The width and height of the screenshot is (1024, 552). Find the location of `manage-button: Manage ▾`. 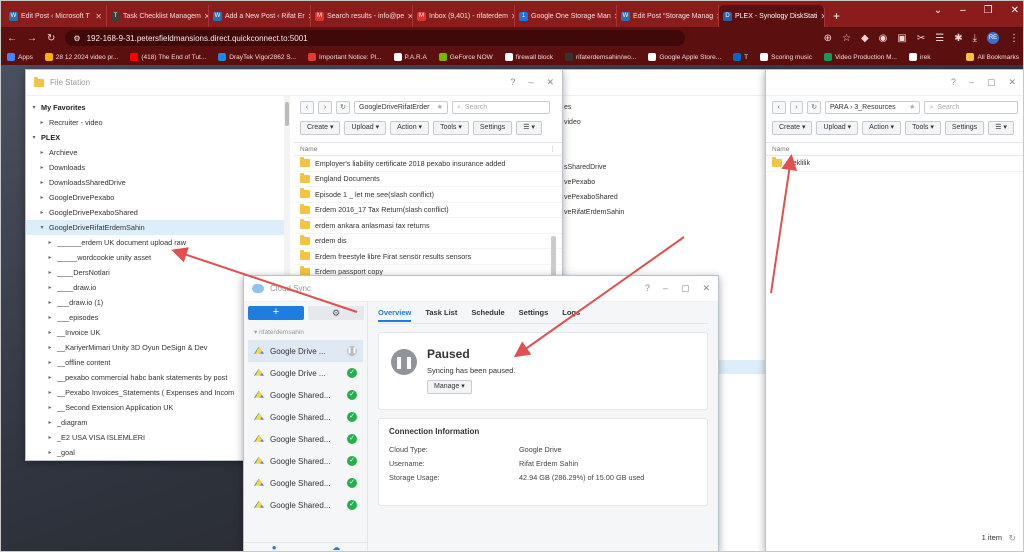

manage-button: Manage ▾ is located at coordinates (449, 387).